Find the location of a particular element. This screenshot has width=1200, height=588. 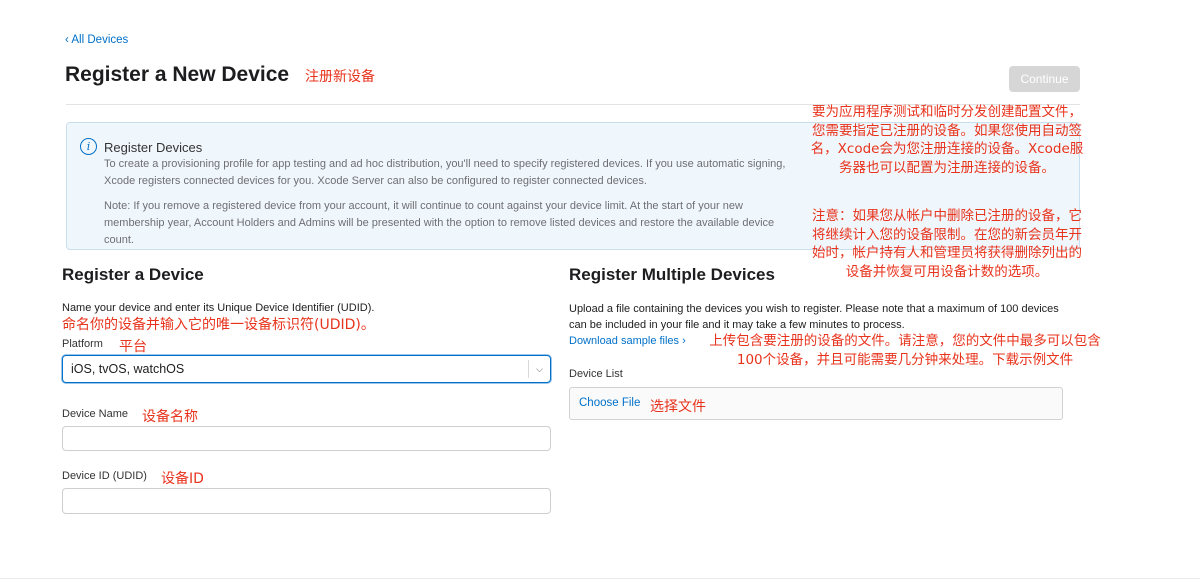

device-id-input is located at coordinates (306, 501).